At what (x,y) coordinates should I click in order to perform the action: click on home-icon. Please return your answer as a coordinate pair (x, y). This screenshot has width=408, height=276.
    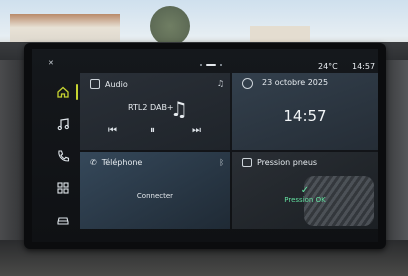
    Looking at the image, I should click on (63, 92).